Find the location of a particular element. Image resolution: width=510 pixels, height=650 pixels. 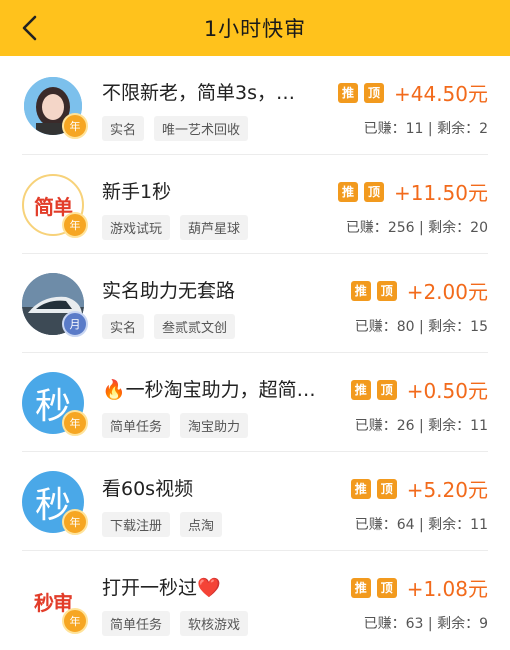

avatar: 月 is located at coordinates (55, 305).